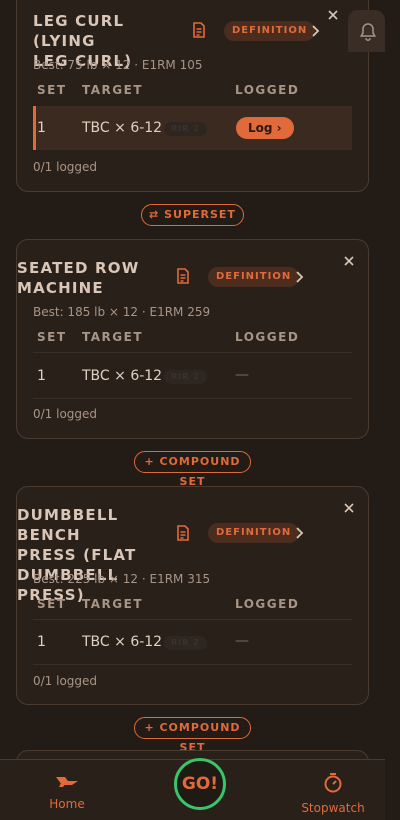 This screenshot has height=820, width=400. Describe the element at coordinates (333, 783) in the screenshot. I see `stopwatch-icon` at that location.